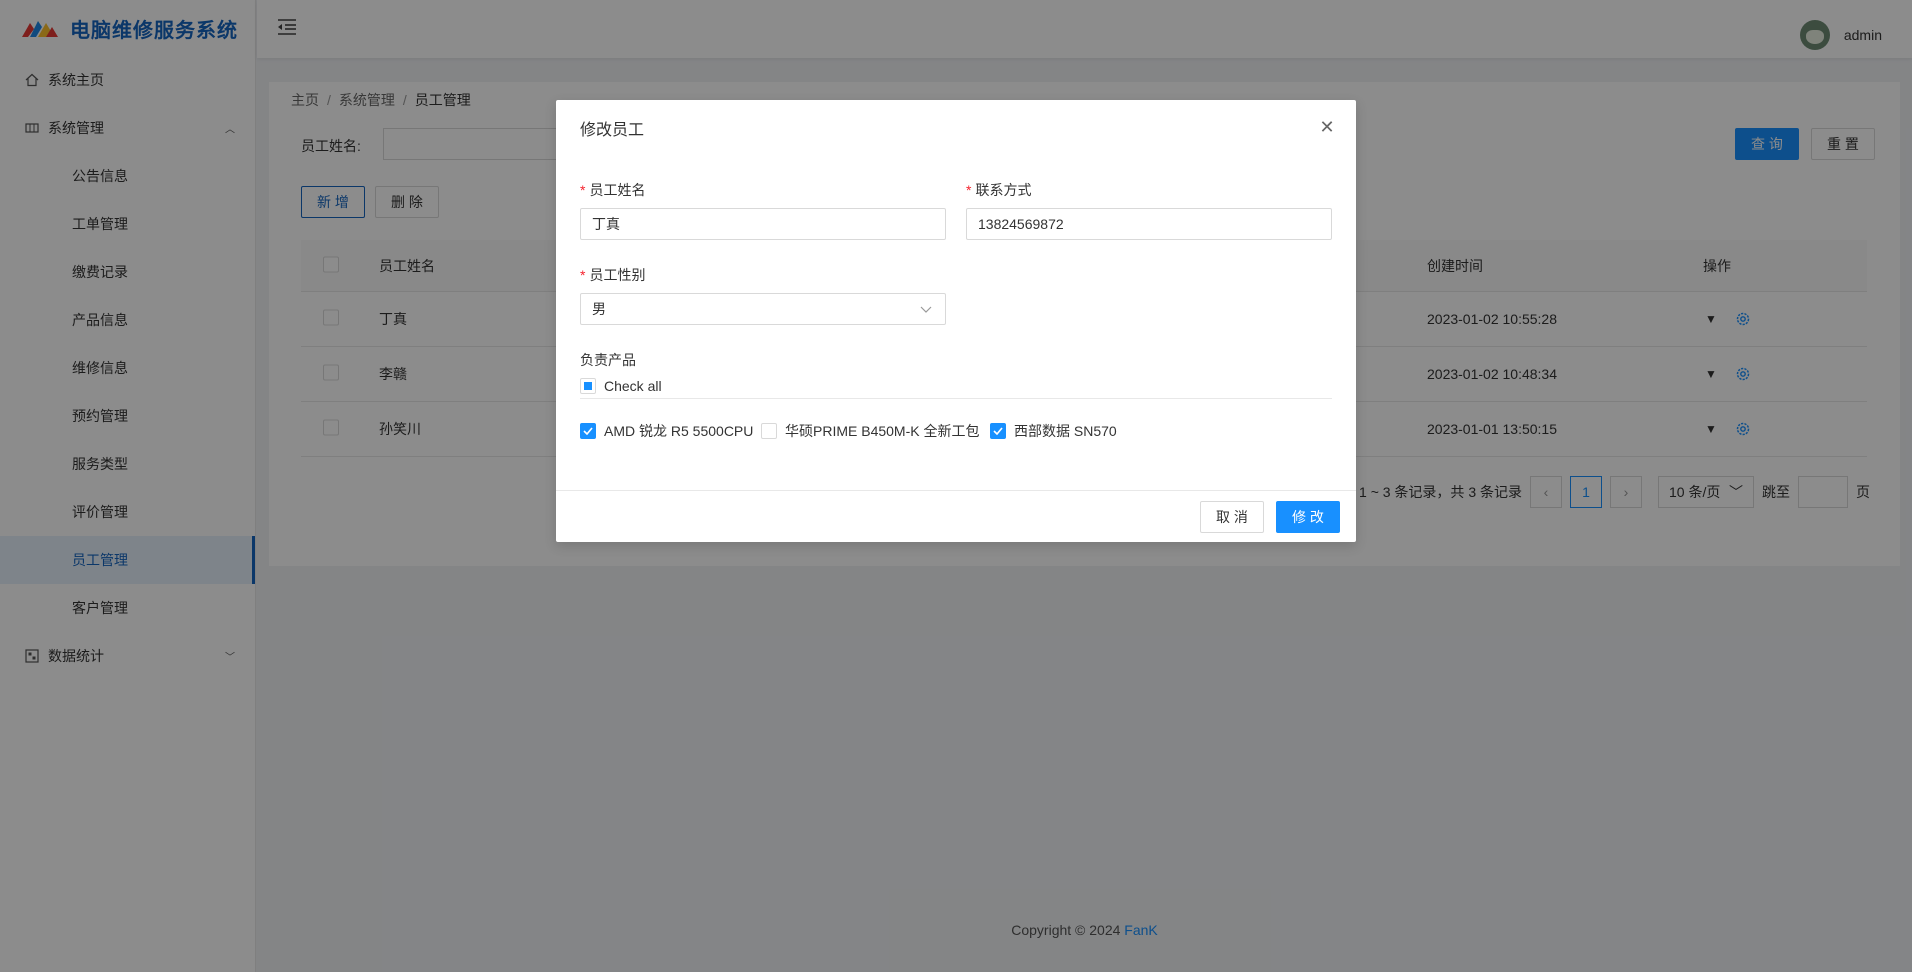 The height and width of the screenshot is (972, 1912). Describe the element at coordinates (617, 190) in the screenshot. I see `name-label-text: 员工姓名` at that location.